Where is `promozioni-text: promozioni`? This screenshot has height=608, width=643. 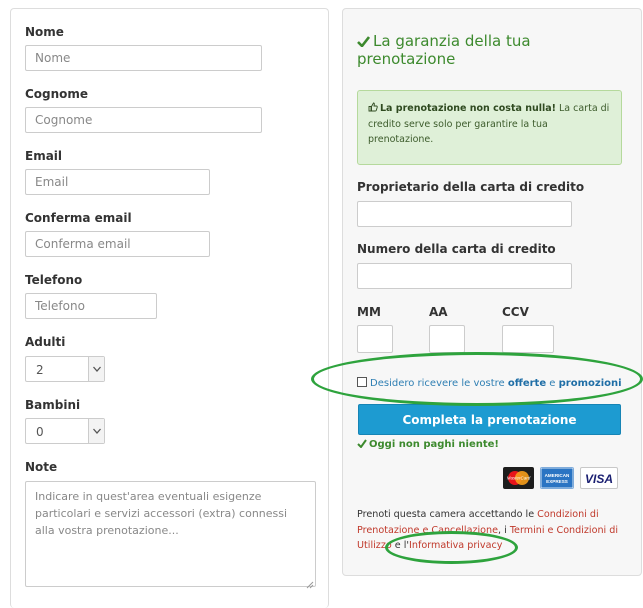 promozioni-text: promozioni is located at coordinates (590, 383).